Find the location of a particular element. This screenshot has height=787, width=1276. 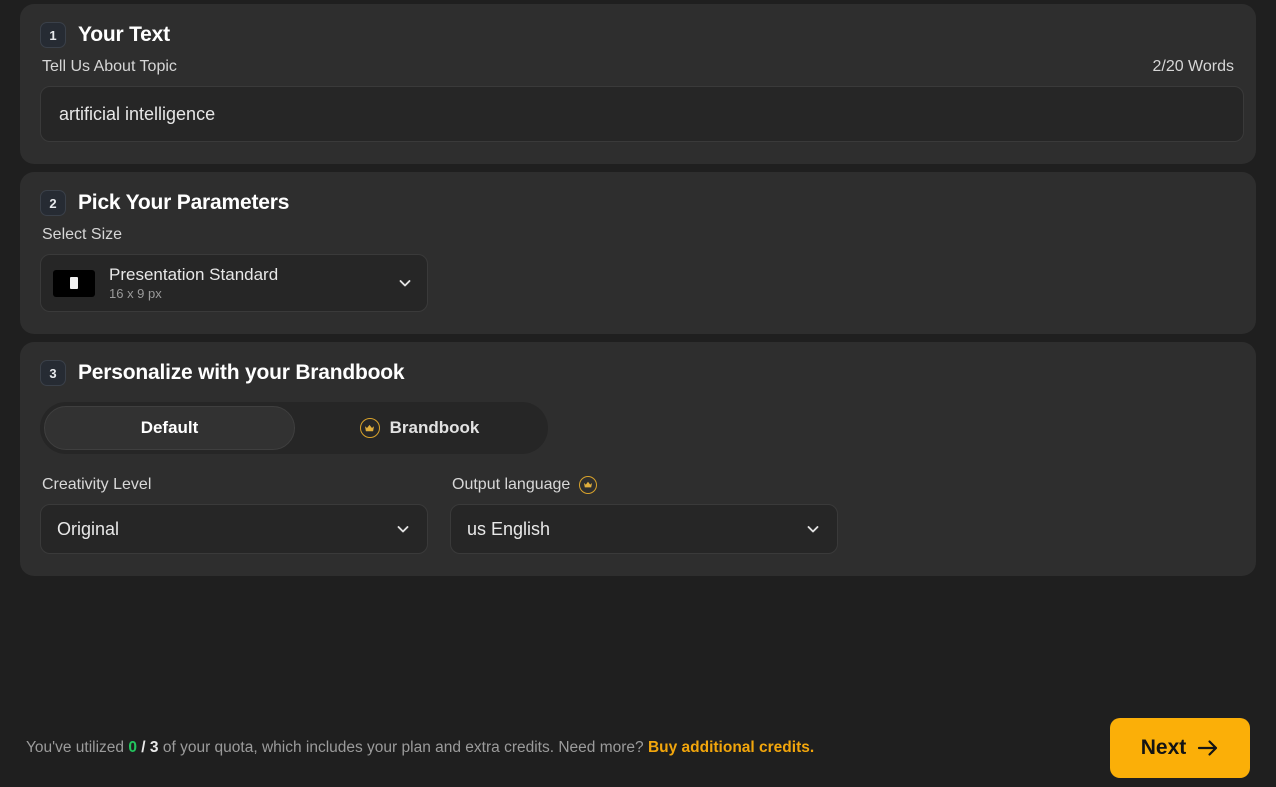

quota-total: 3 is located at coordinates (154, 747).